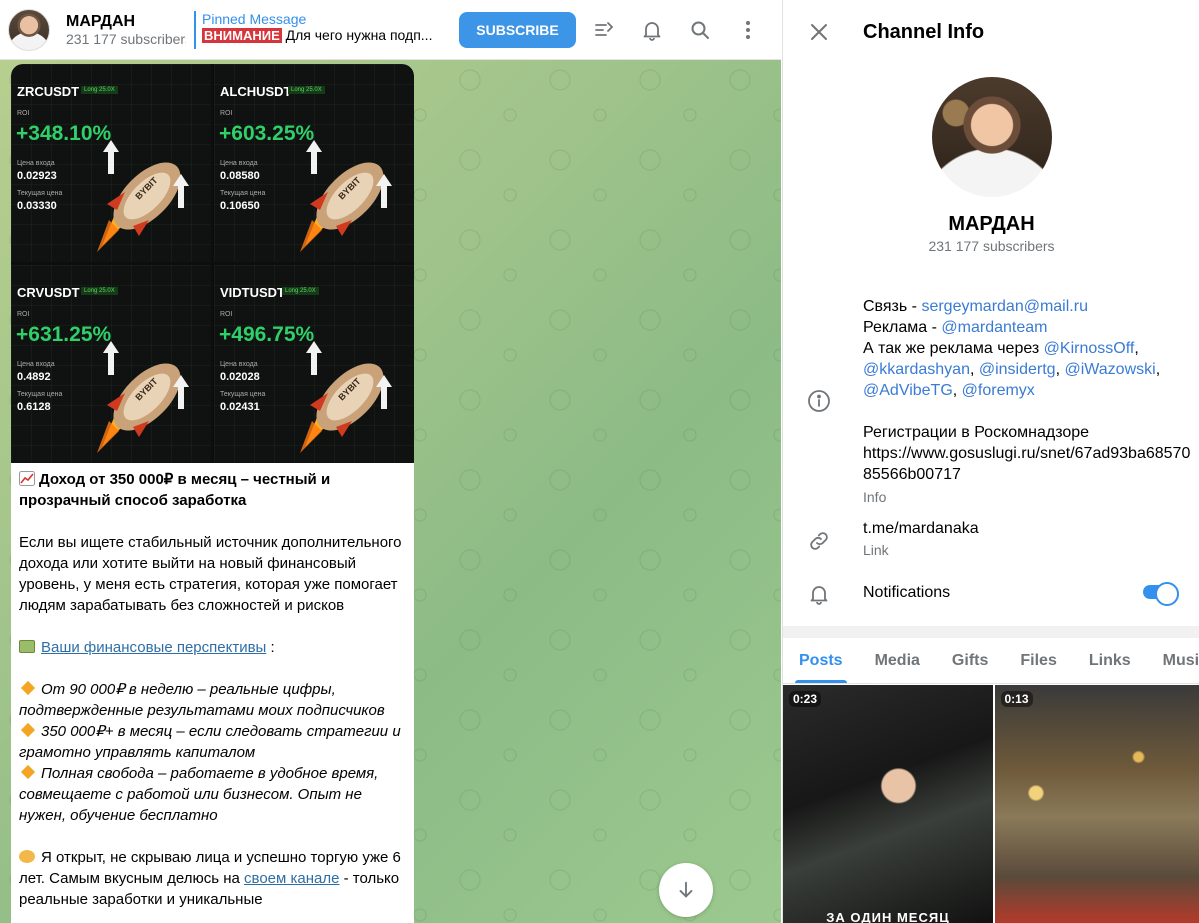  Describe the element at coordinates (924, 31) in the screenshot. I see `info-title: Channel Info` at that location.